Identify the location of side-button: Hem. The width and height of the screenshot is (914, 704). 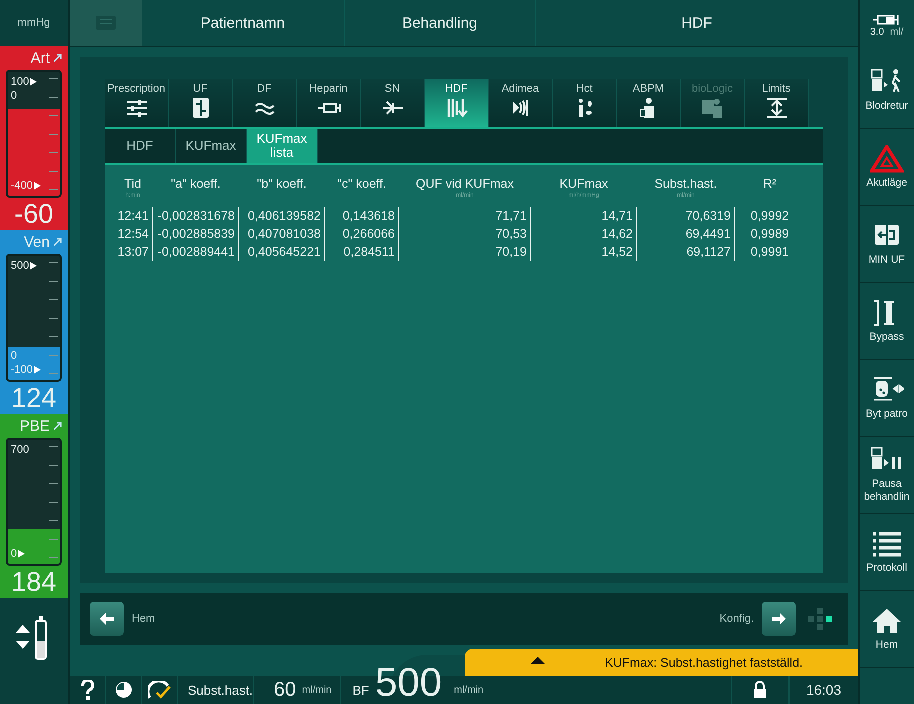
(887, 629).